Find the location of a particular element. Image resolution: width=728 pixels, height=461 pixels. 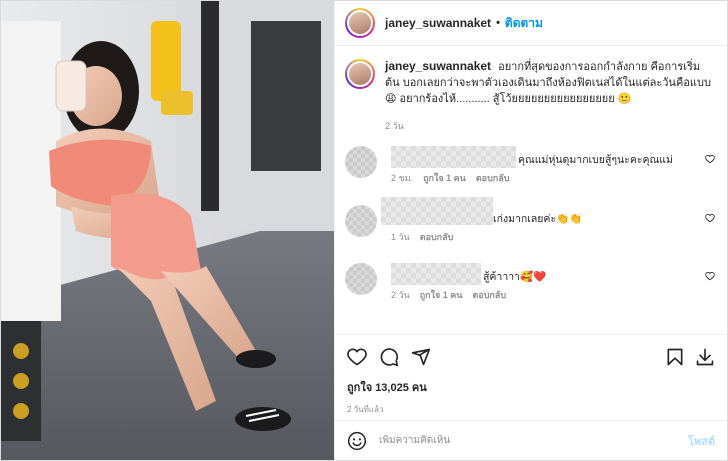

share-icon is located at coordinates (421, 357).